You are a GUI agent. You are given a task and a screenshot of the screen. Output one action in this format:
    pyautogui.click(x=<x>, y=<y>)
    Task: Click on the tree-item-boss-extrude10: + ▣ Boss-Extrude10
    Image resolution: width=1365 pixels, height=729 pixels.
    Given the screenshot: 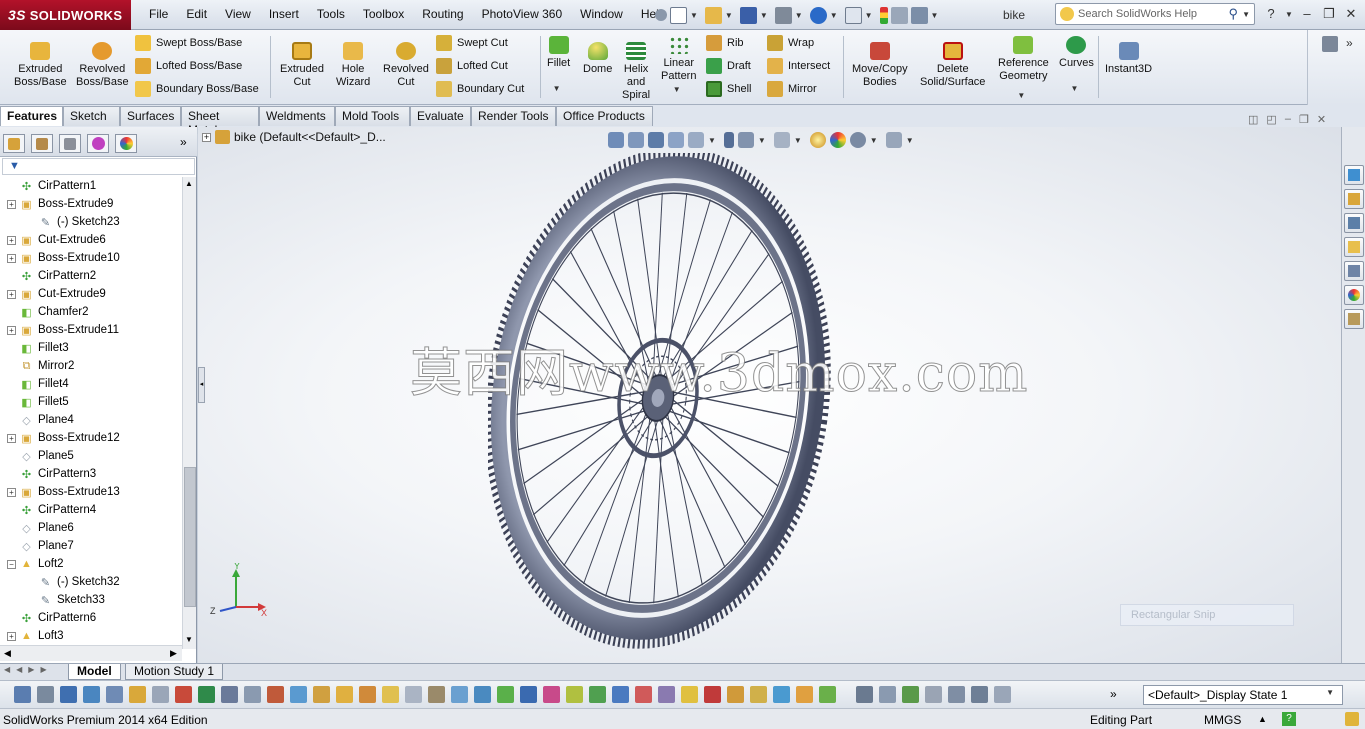 What is the action you would take?
    pyautogui.click(x=91, y=258)
    